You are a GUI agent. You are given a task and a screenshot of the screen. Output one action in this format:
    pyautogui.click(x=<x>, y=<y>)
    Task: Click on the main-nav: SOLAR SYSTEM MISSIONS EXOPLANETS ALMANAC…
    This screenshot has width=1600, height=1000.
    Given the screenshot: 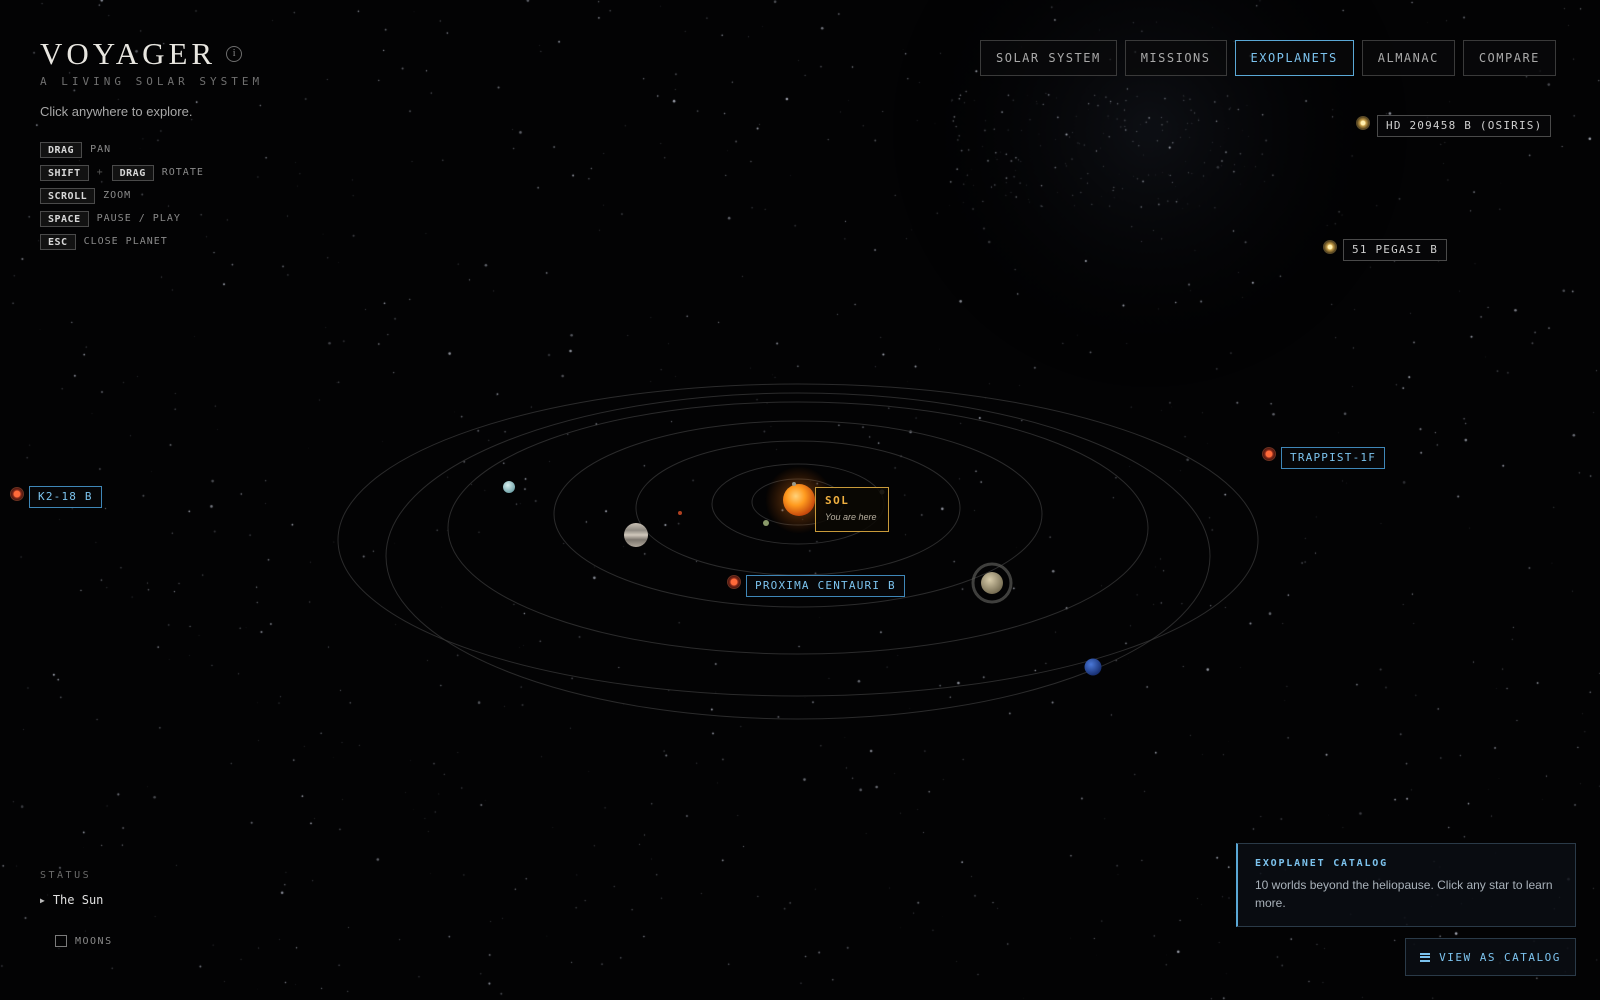 What is the action you would take?
    pyautogui.click(x=1268, y=58)
    